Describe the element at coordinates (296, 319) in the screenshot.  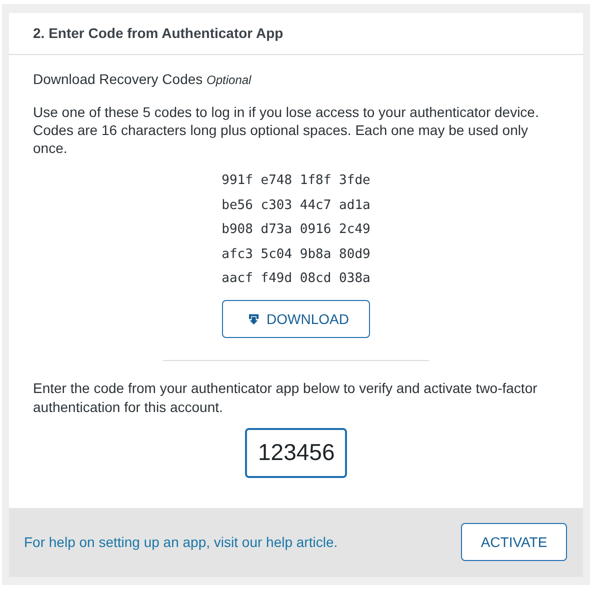
I see `download-button: DOWNLOAD` at that location.